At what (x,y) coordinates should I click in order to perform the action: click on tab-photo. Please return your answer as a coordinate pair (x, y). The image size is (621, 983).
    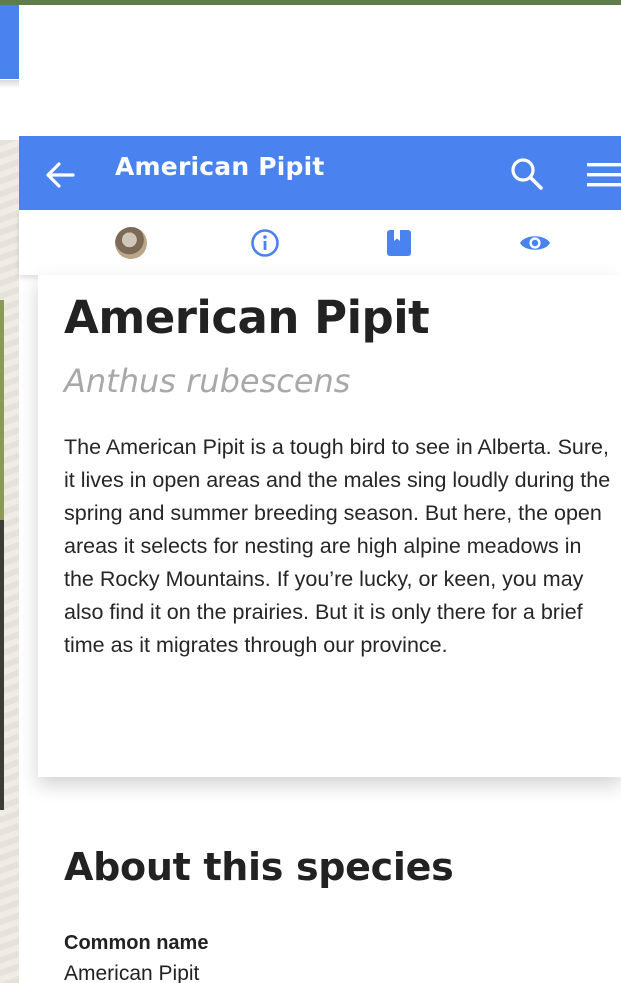
    Looking at the image, I should click on (131, 242).